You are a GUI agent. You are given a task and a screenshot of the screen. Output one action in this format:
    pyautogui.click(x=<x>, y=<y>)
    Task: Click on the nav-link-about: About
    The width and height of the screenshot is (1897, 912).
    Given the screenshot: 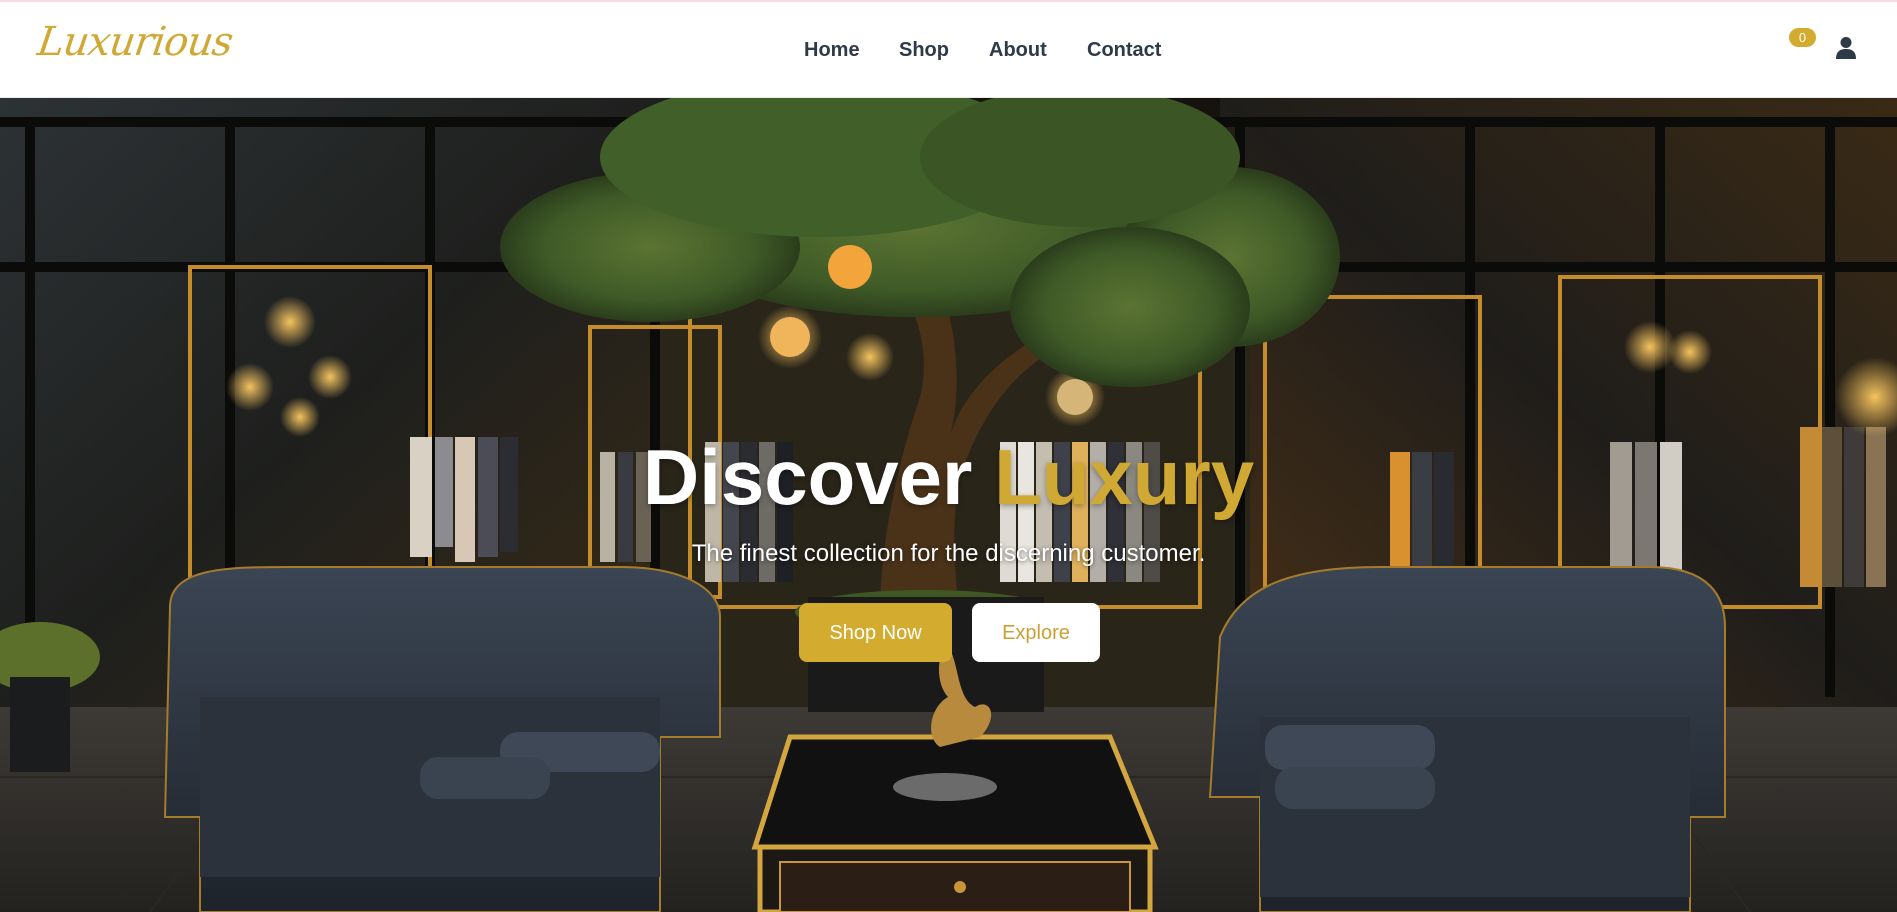 What is the action you would take?
    pyautogui.click(x=1038, y=50)
    